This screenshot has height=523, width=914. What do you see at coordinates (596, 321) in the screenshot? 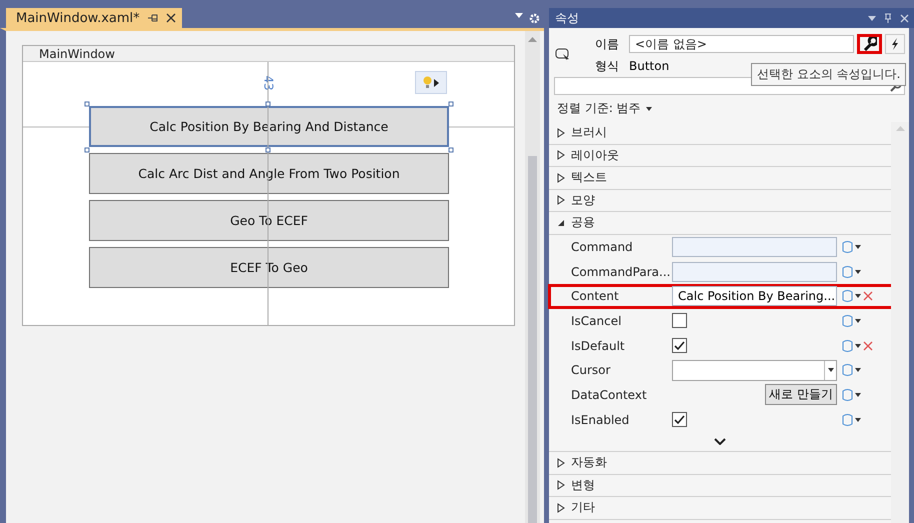
I see `property-name: IsCancel` at bounding box center [596, 321].